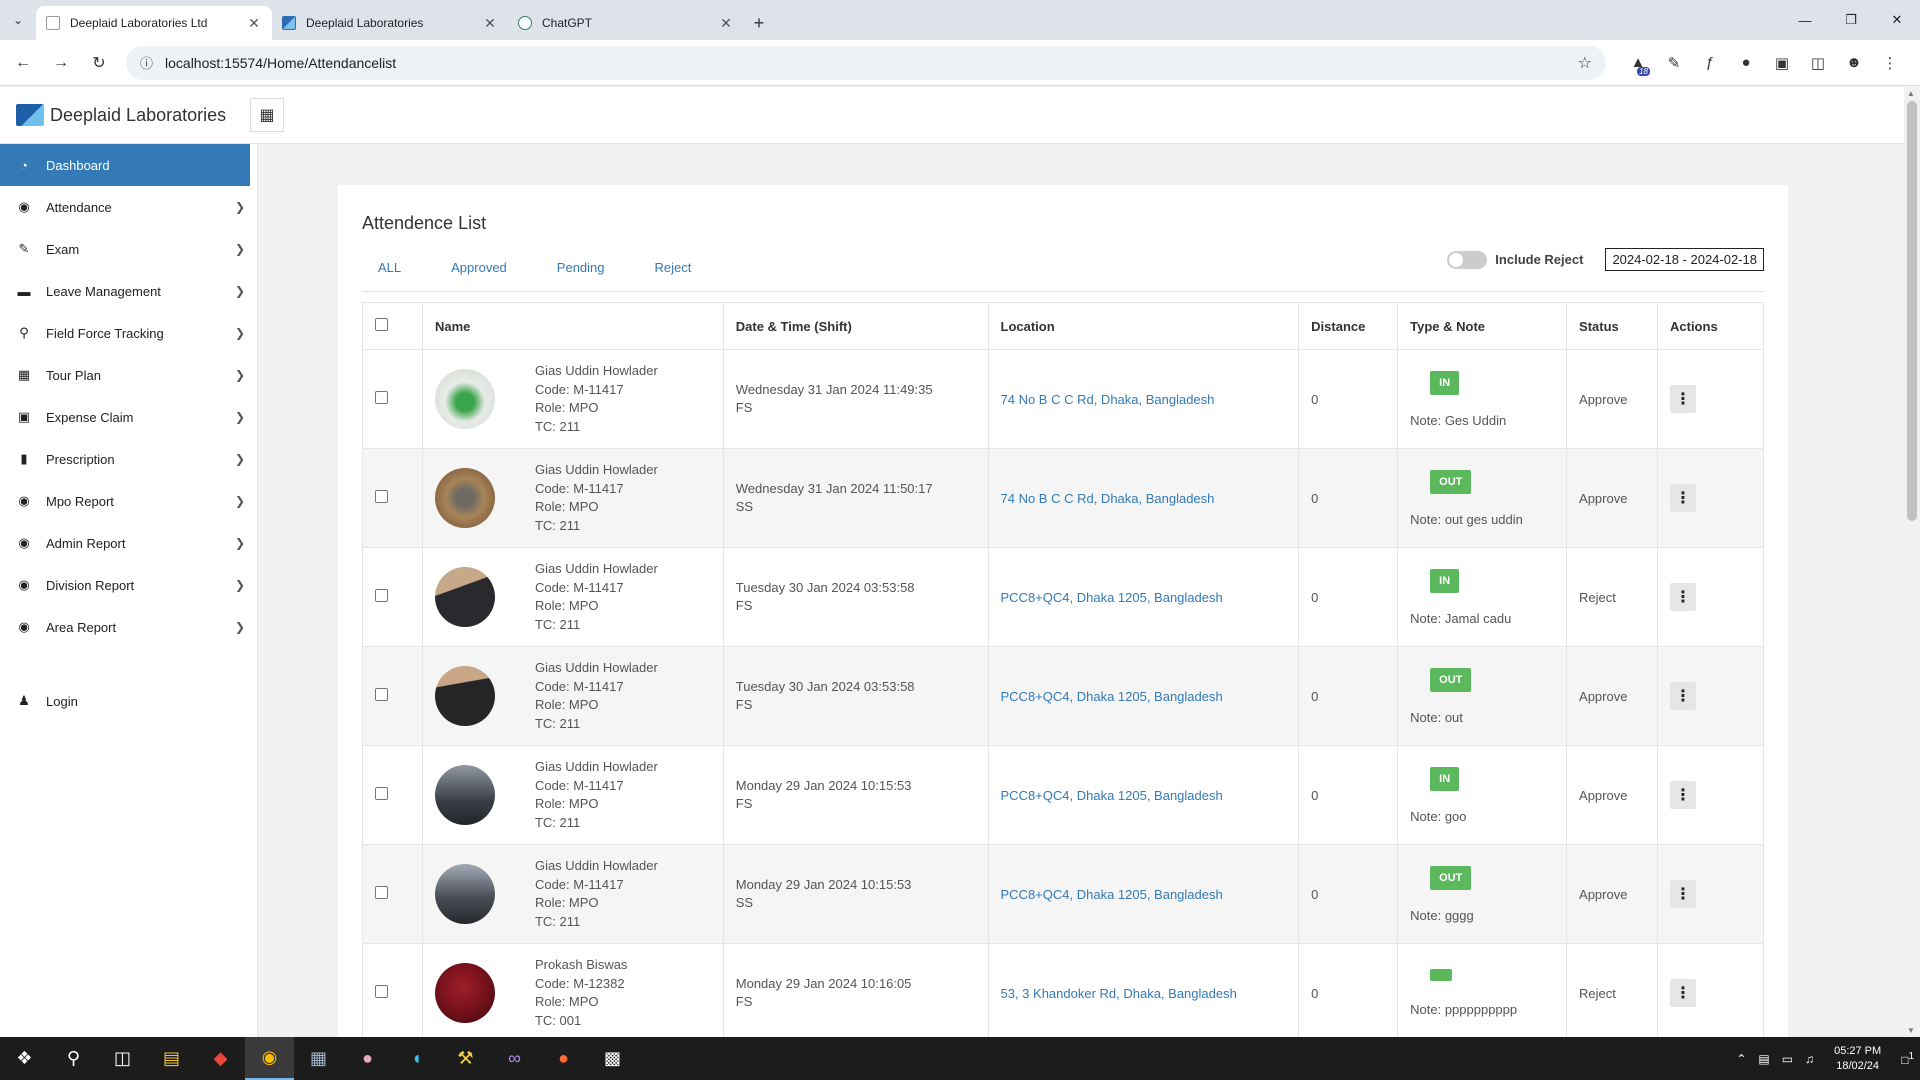 This screenshot has height=1080, width=1920. What do you see at coordinates (1912, 562) in the screenshot?
I see `page-scrollbar: ▲ ▼` at bounding box center [1912, 562].